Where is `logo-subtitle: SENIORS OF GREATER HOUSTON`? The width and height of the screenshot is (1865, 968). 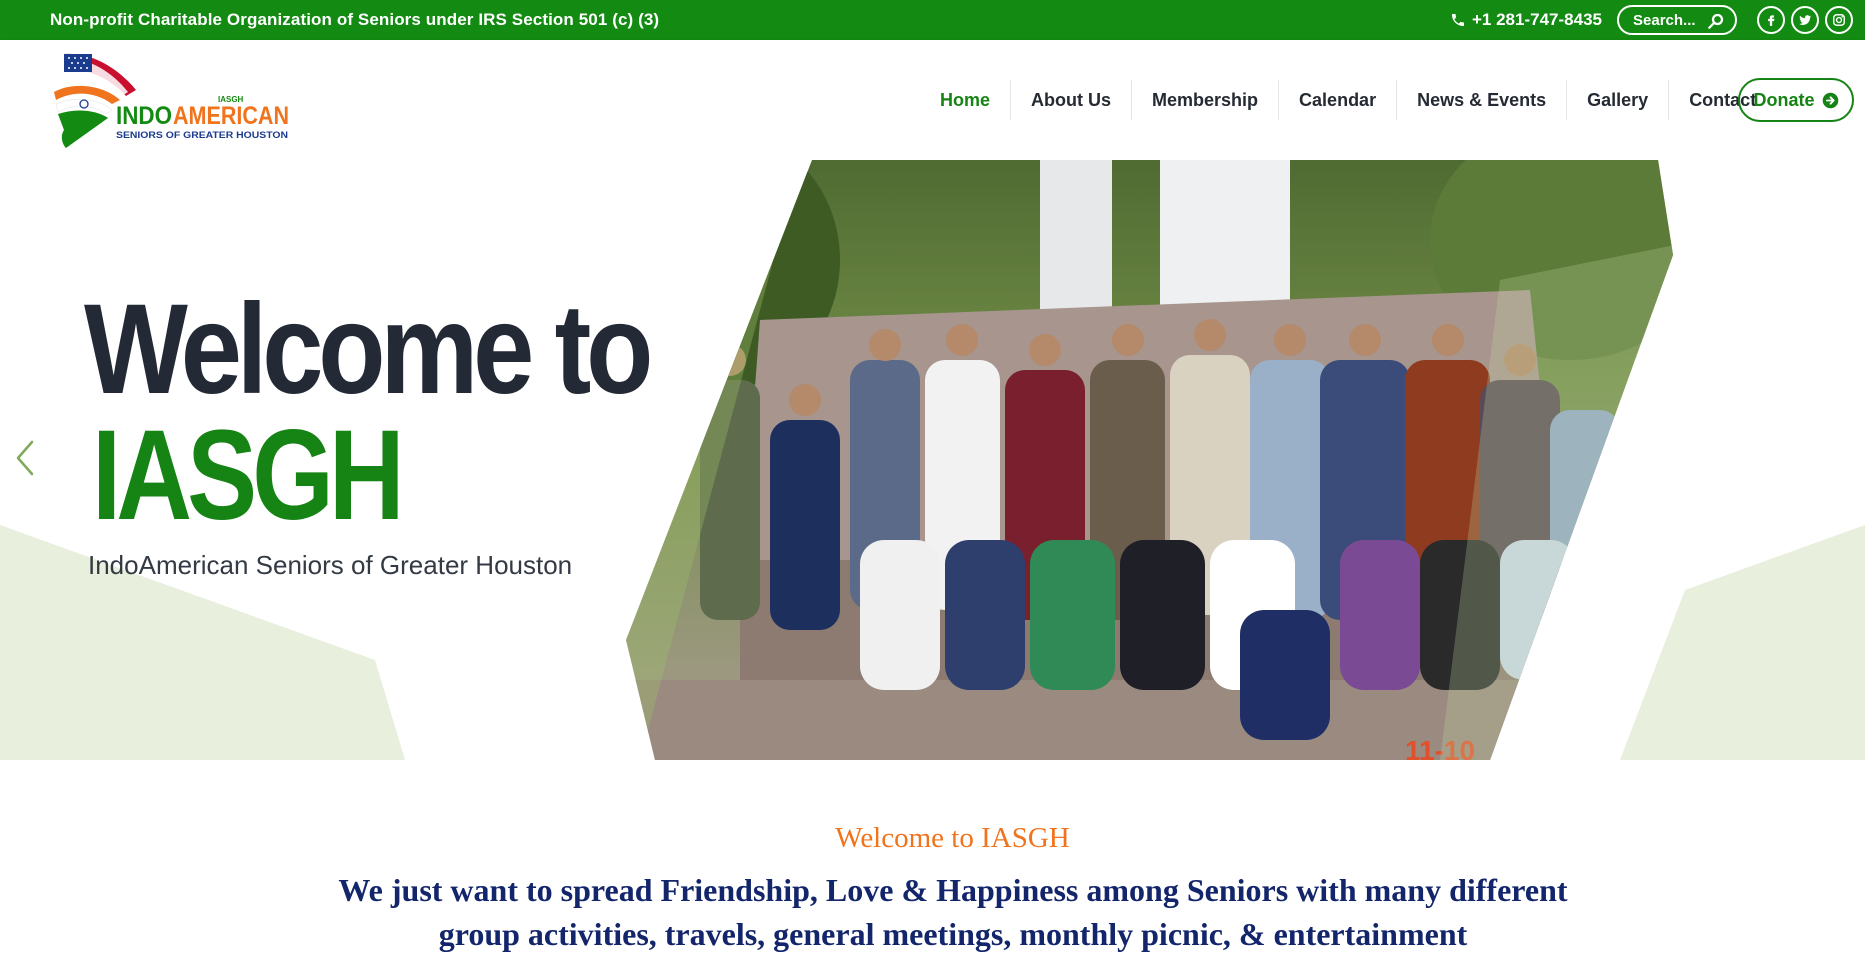
logo-subtitle: SENIORS OF GREATER HOUSTON is located at coordinates (202, 135).